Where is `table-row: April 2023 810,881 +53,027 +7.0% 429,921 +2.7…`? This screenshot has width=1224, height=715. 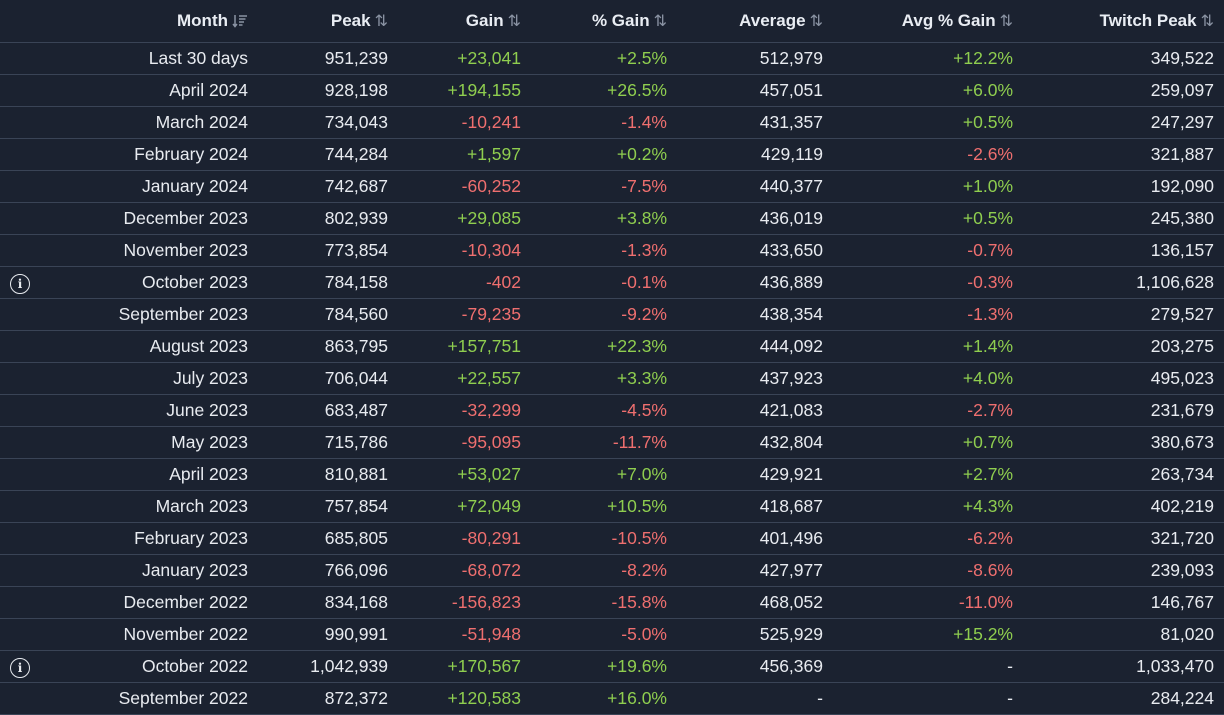 table-row: April 2023 810,881 +53,027 +7.0% 429,921 +2.7… is located at coordinates (612, 474).